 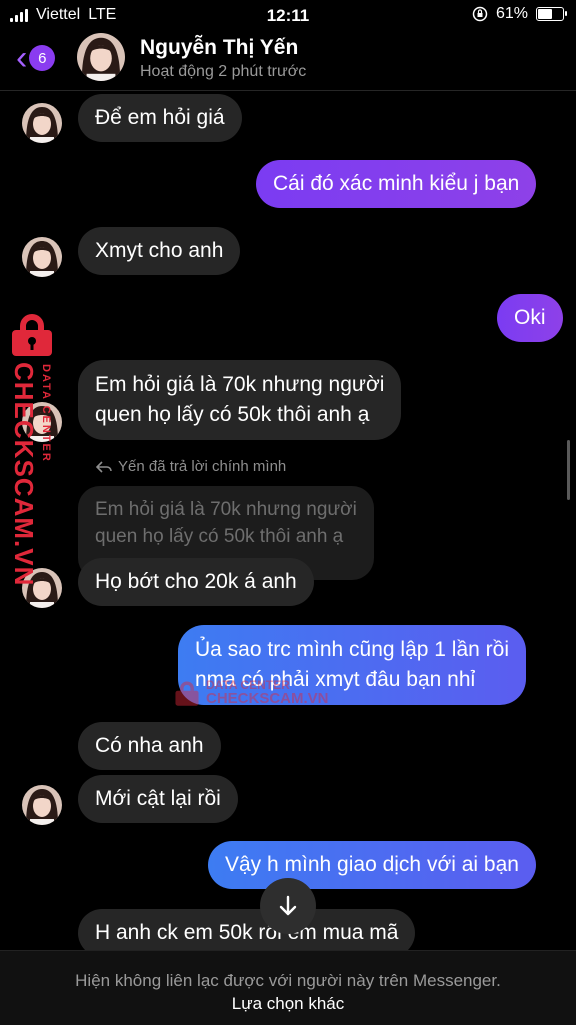 What do you see at coordinates (396, 184) in the screenshot?
I see `message-bubble-outgoing: Cái đó xác minh kiểu j bạn` at bounding box center [396, 184].